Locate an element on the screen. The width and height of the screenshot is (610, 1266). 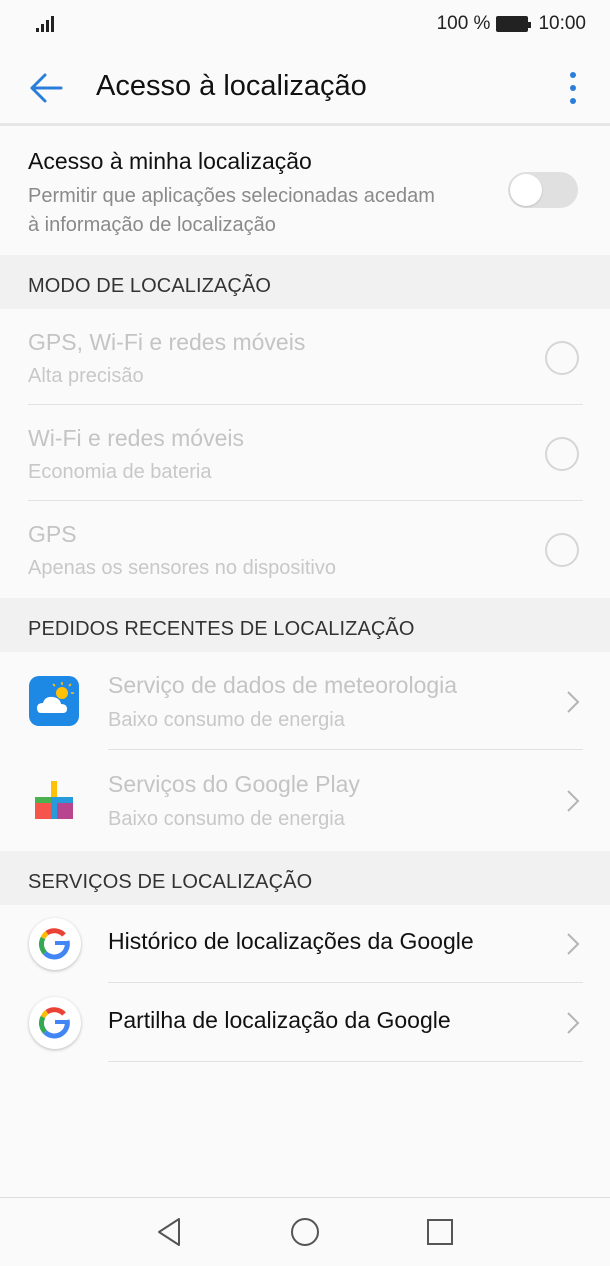
mode-option-battery-saving: Wi-Fi e redes móveis Economia de bateria is located at coordinates (305, 453).